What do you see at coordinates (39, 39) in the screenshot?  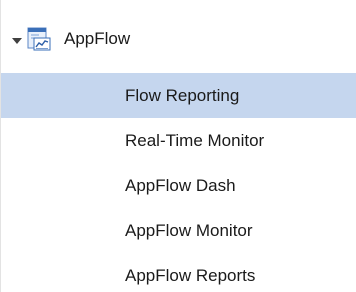 I see `report-chart-icon` at bounding box center [39, 39].